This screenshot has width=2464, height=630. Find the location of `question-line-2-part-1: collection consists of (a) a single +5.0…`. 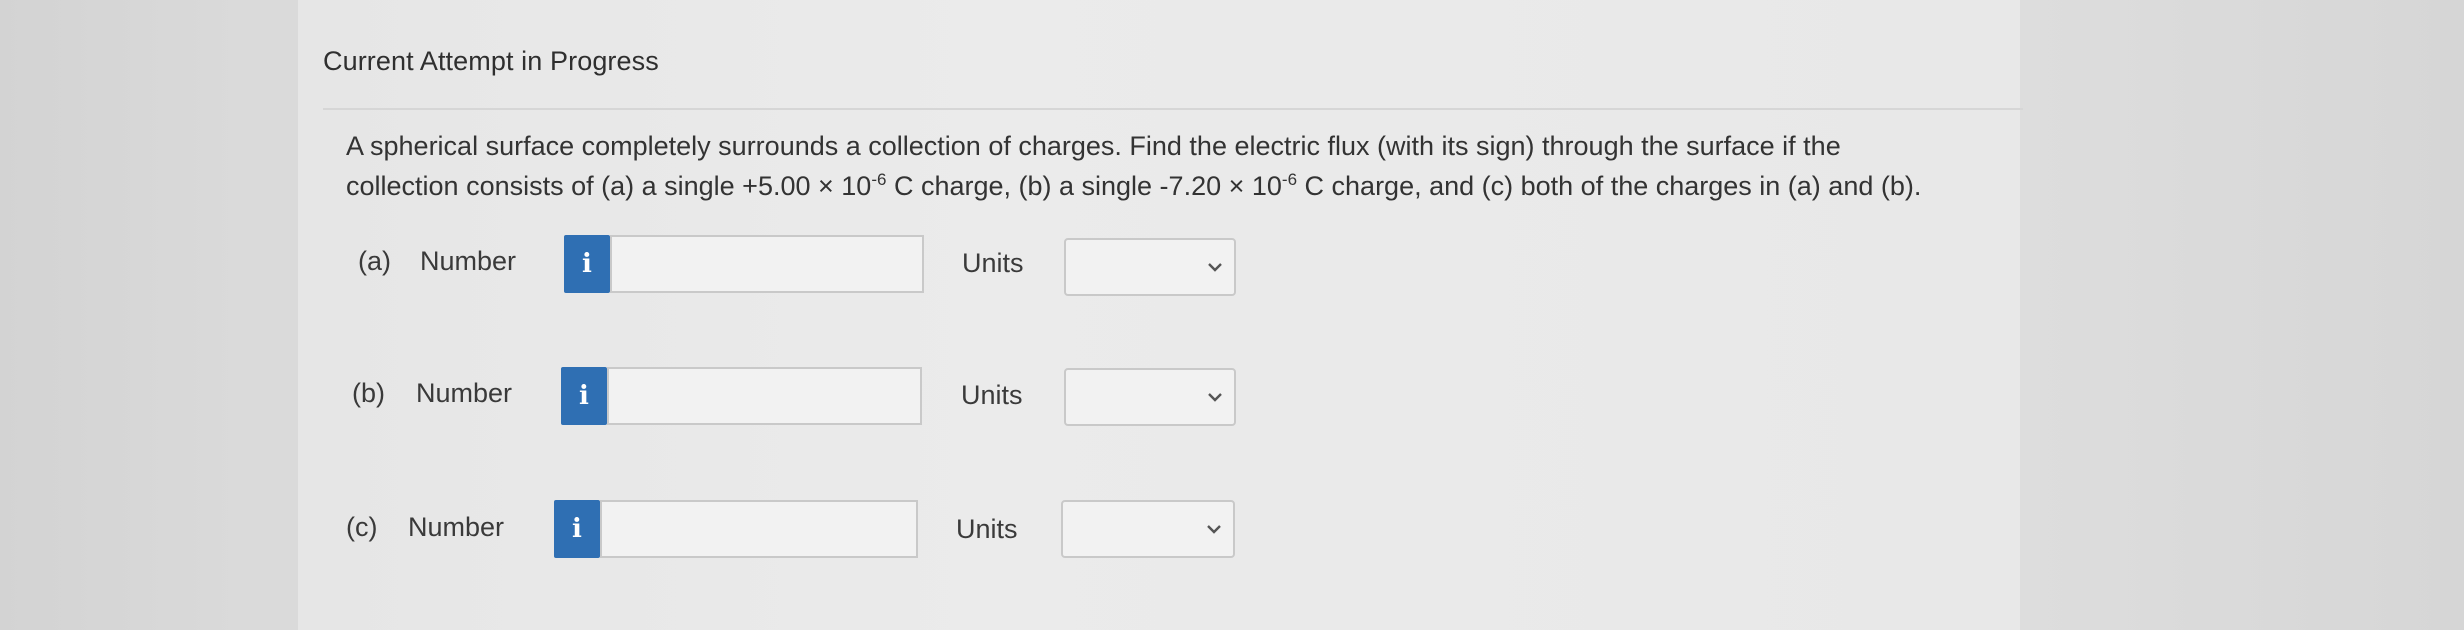

question-line-2-part-1: collection consists of (a) a single +5.0… is located at coordinates (609, 186).